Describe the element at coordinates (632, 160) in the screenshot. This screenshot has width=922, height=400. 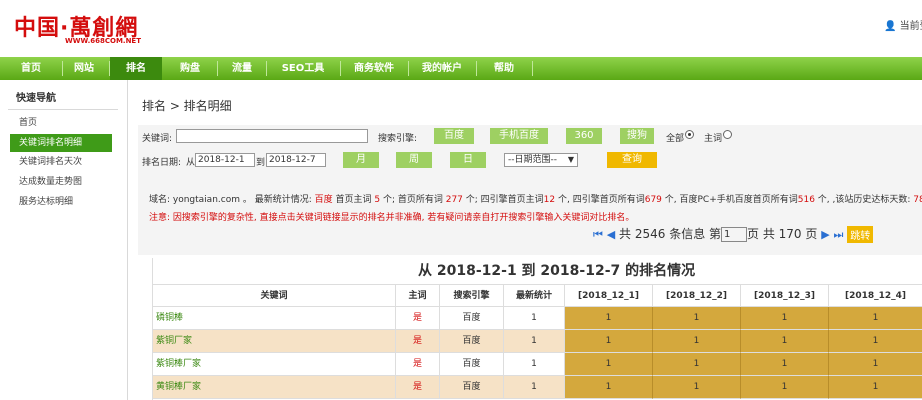
I see `query-button: 查询` at that location.